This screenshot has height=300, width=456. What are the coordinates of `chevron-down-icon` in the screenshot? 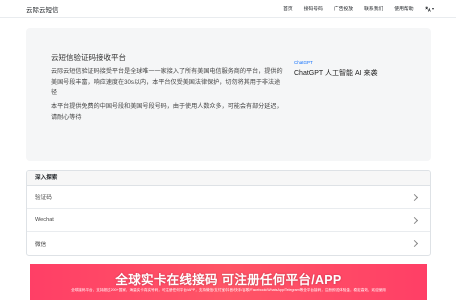 It's located at (433, 8).